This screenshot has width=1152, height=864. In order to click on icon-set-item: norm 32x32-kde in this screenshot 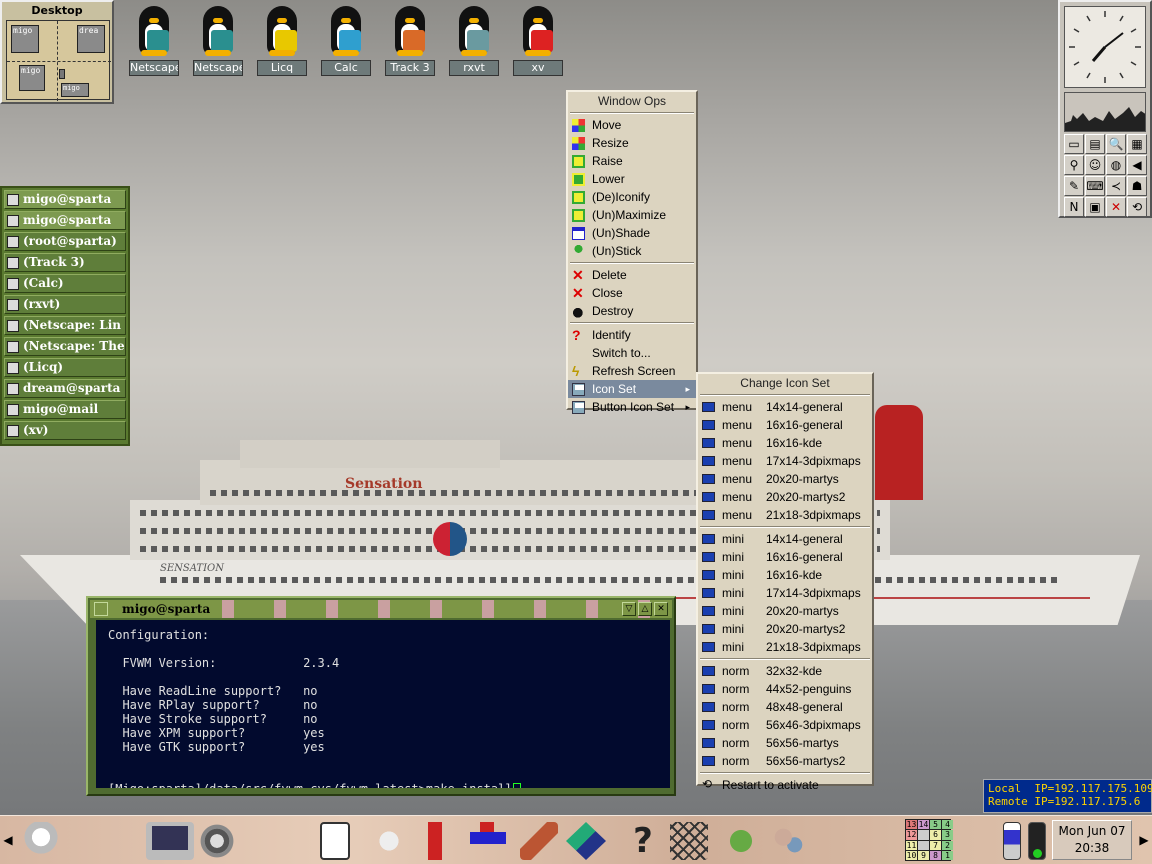, I will do `click(785, 671)`.